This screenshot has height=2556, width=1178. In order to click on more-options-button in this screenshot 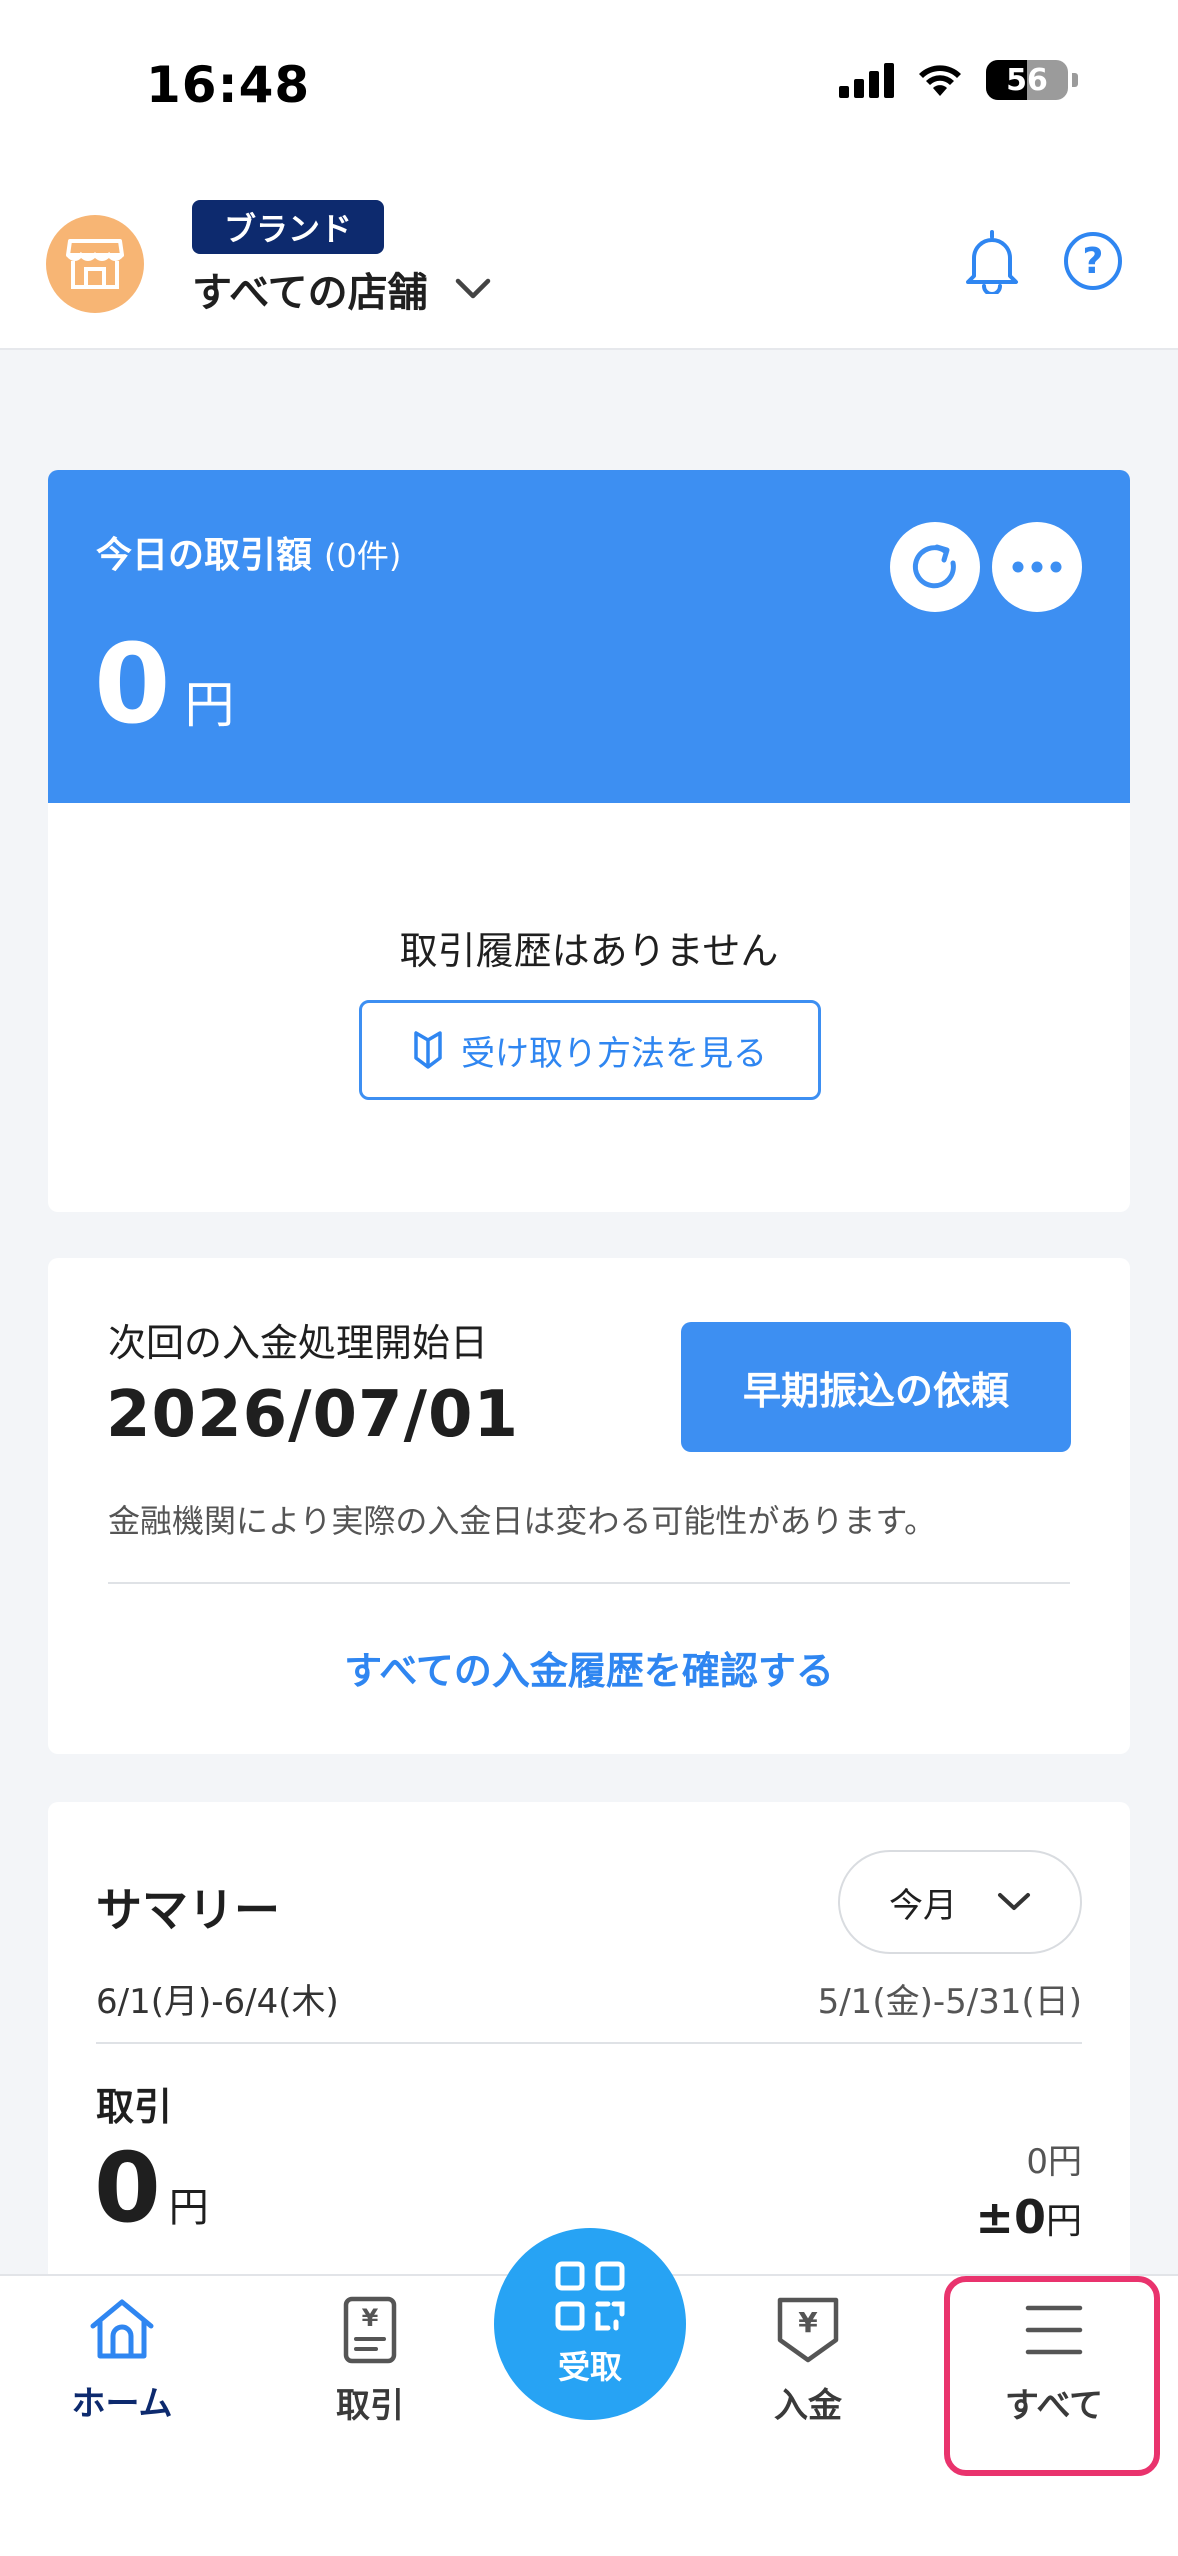, I will do `click(1037, 567)`.